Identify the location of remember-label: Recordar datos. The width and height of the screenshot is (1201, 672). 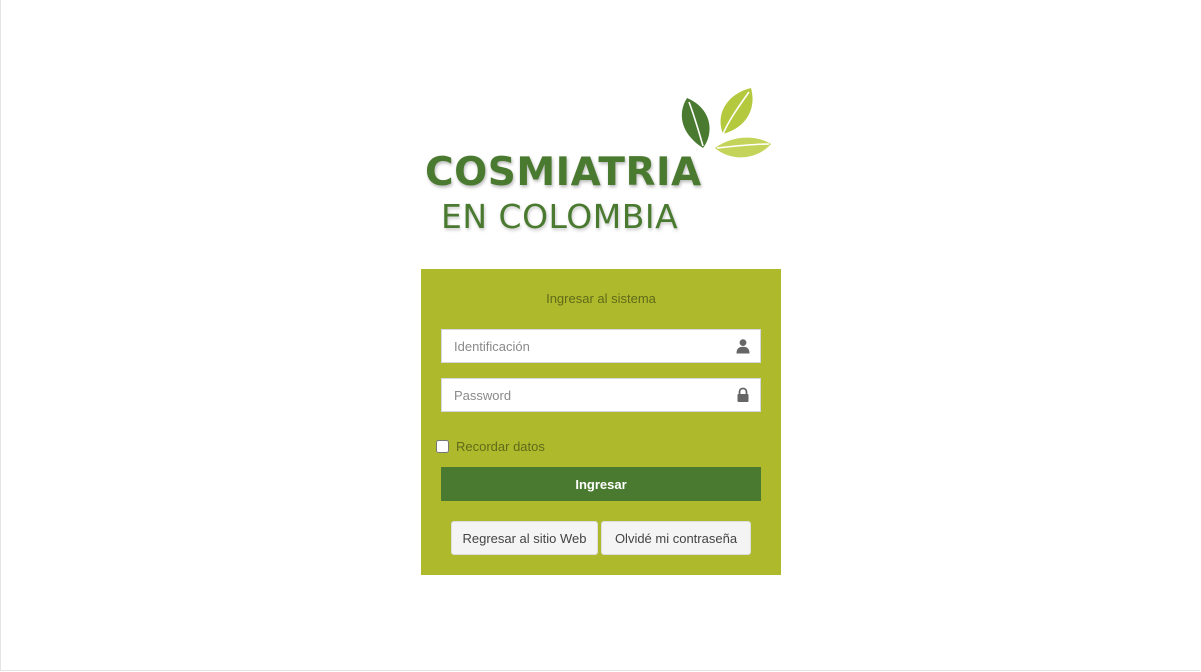
(500, 446).